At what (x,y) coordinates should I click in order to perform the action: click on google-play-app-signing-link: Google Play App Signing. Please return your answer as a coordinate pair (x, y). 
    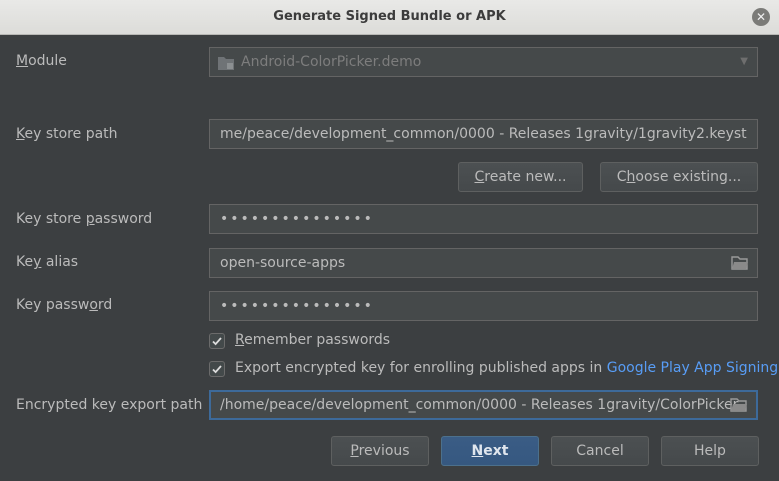
    Looking at the image, I should click on (692, 368).